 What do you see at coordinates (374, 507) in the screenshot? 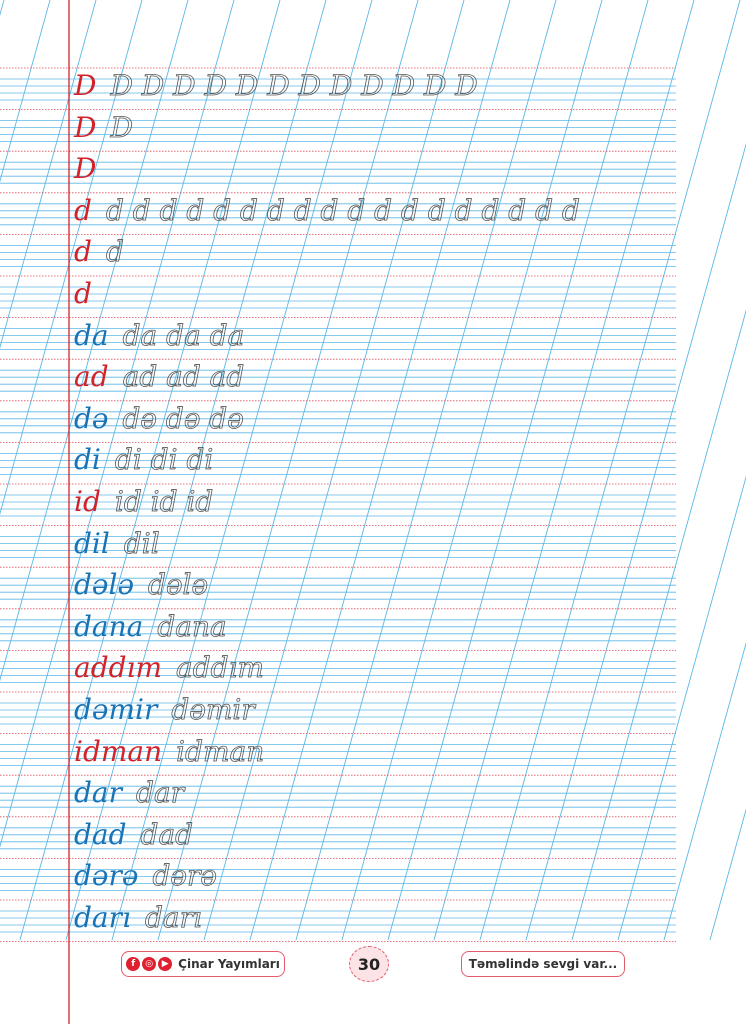
I see `writing-row: id id id id` at bounding box center [374, 507].